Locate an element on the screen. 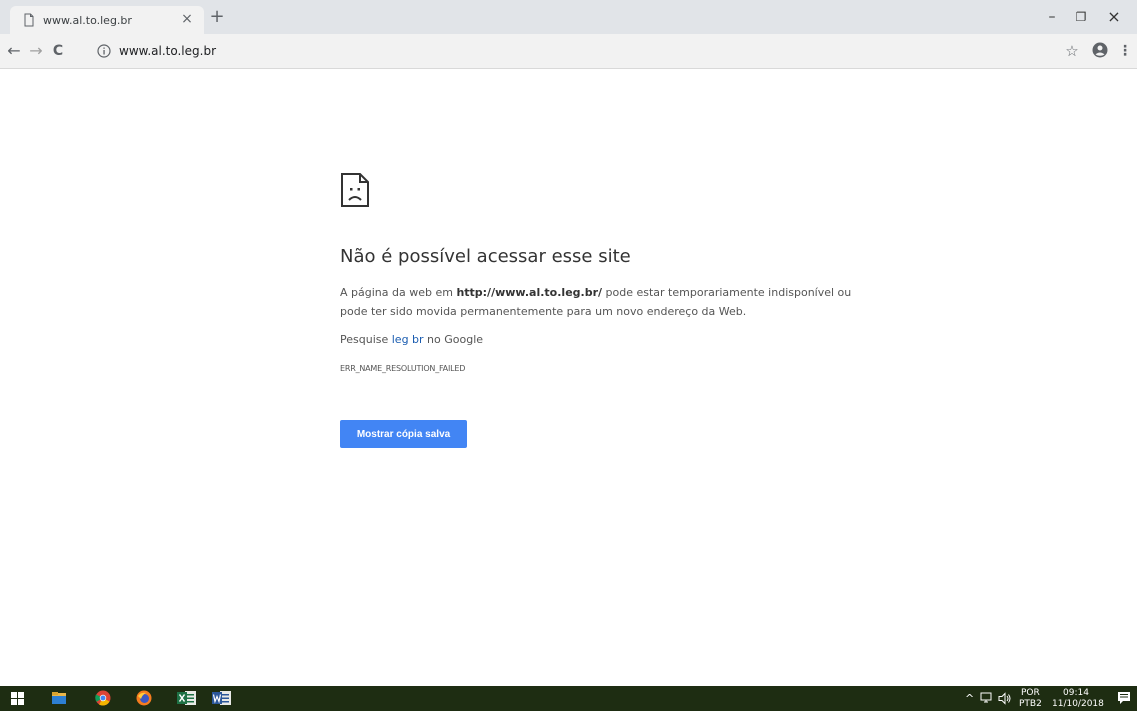 The height and width of the screenshot is (711, 1137). windows-start-icon is located at coordinates (17, 698).